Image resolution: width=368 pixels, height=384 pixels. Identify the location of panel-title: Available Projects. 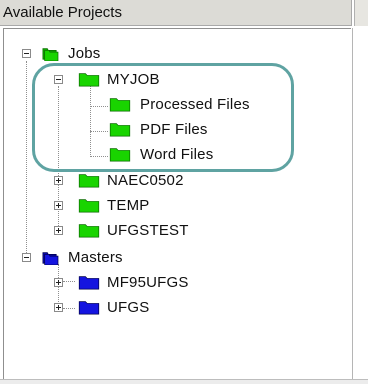
(62, 12).